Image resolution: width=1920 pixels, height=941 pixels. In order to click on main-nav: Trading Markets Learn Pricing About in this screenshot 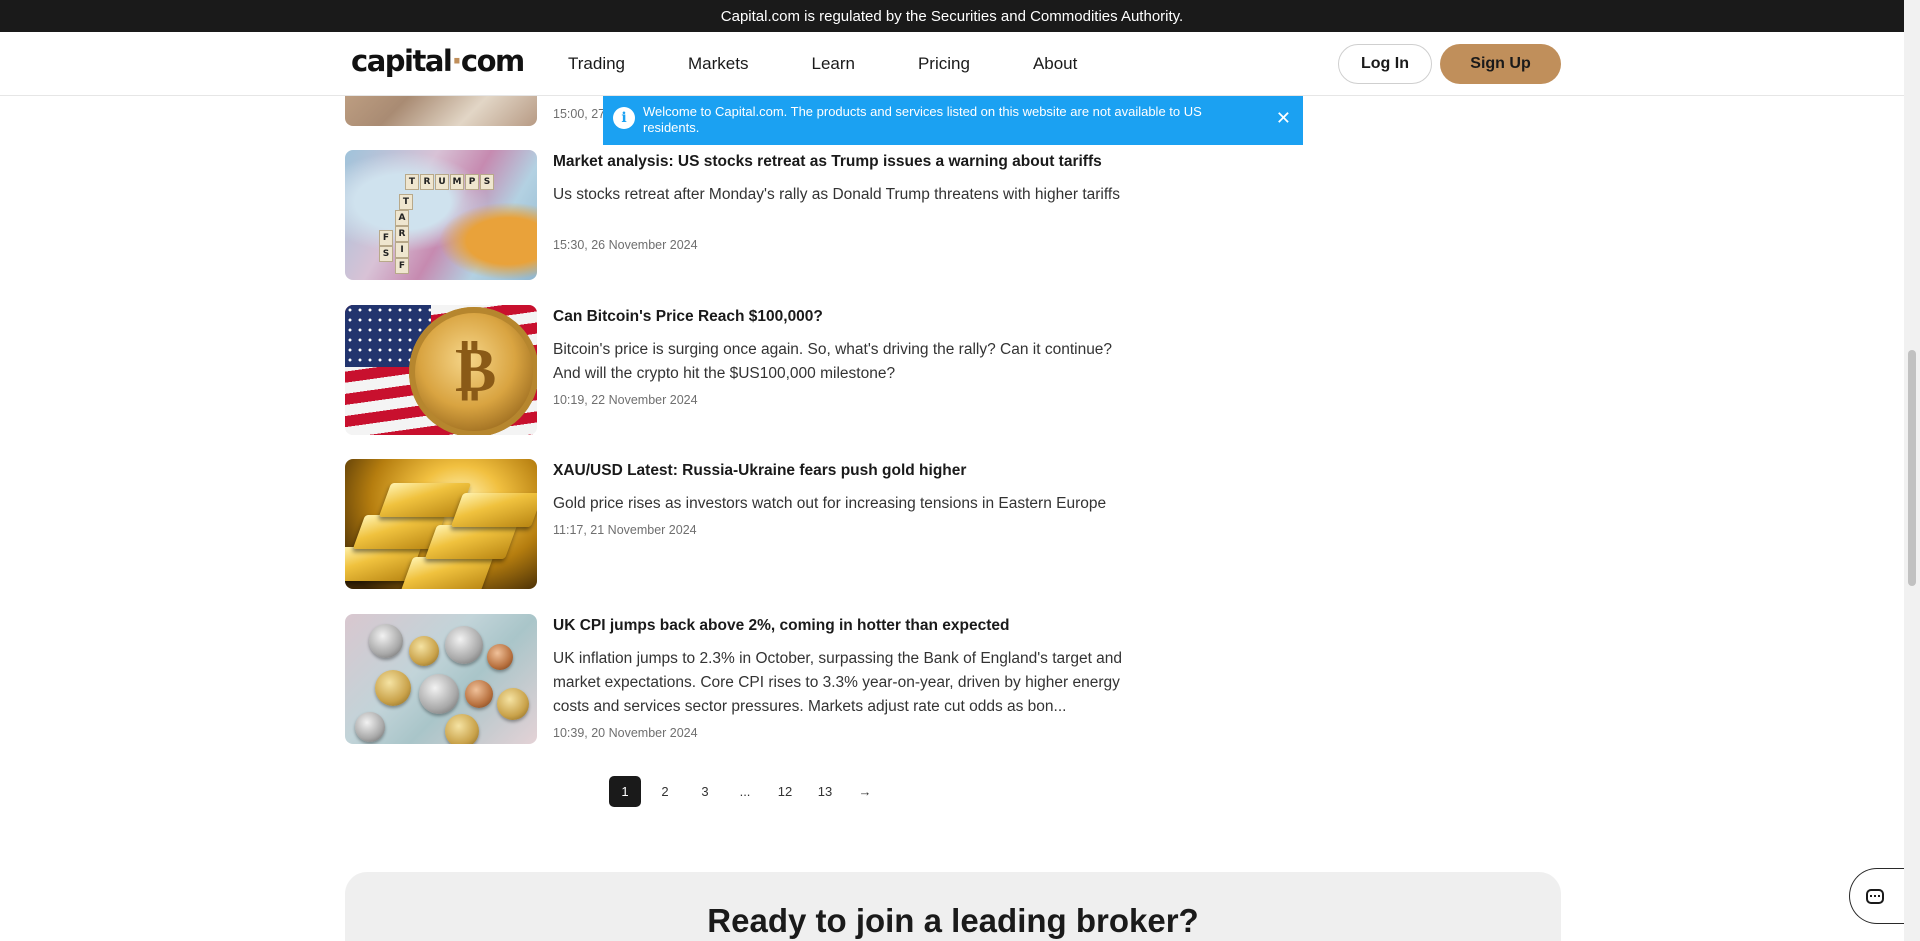, I will do `click(854, 64)`.